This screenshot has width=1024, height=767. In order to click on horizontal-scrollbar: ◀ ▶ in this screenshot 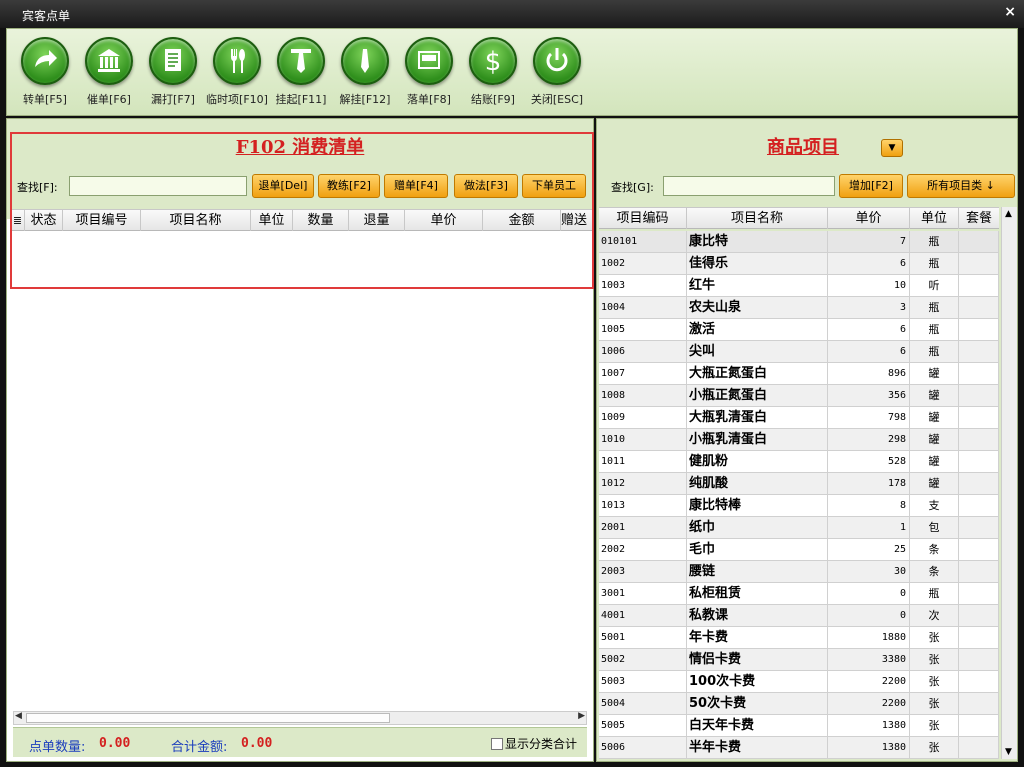, I will do `click(300, 718)`.